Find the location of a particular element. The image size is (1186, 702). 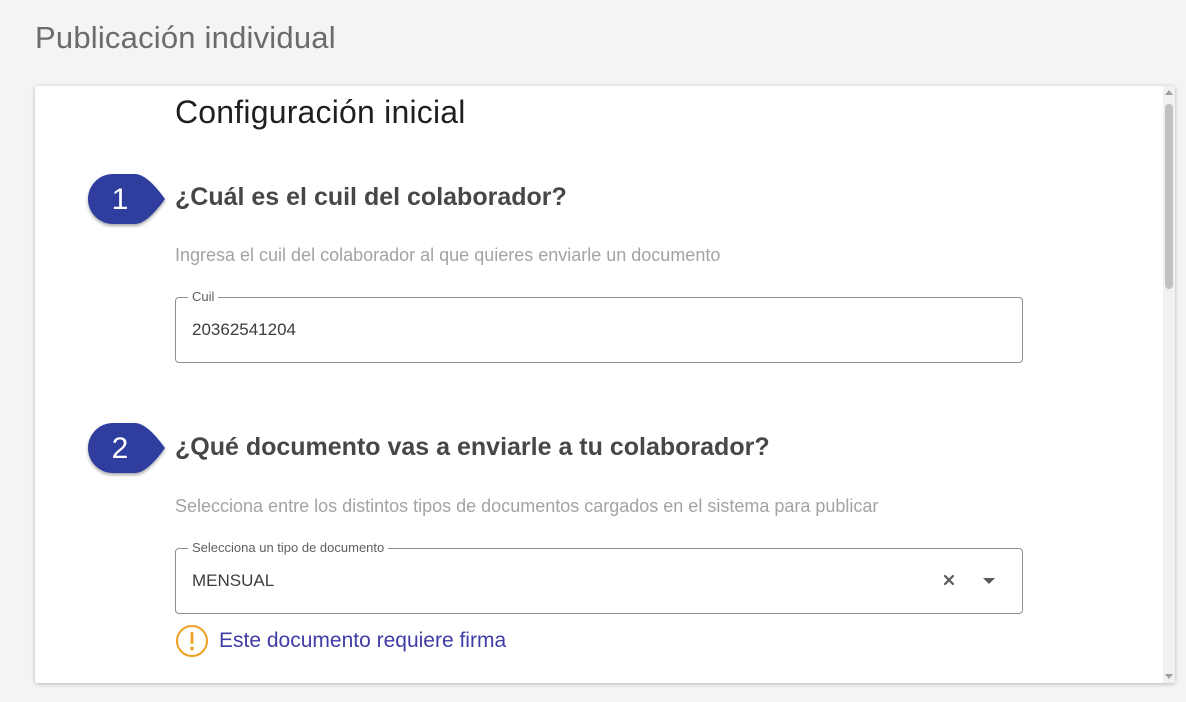

step-2-badge: 2 is located at coordinates (126, 449).